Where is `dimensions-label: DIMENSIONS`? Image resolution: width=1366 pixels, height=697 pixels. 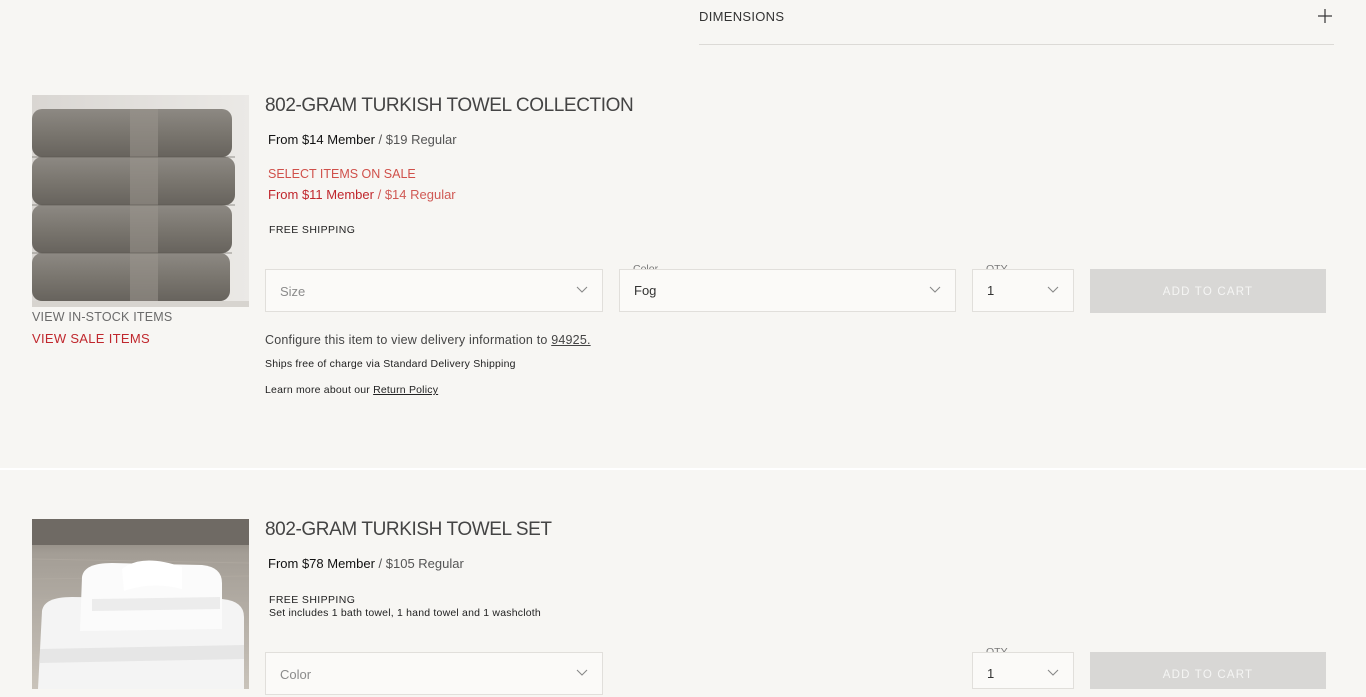 dimensions-label: DIMENSIONS is located at coordinates (742, 16).